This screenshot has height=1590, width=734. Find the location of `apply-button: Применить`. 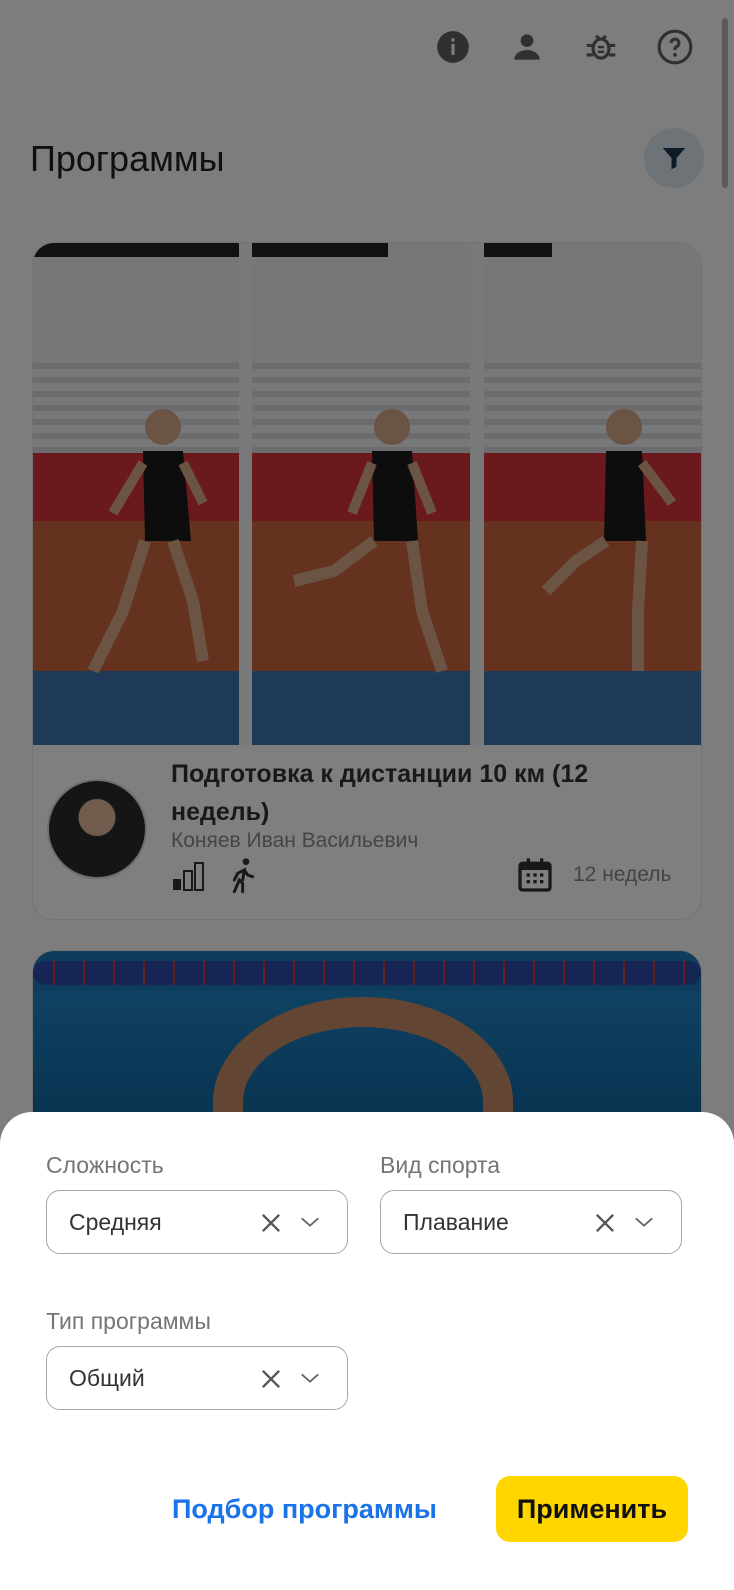

apply-button: Применить is located at coordinates (592, 1509).